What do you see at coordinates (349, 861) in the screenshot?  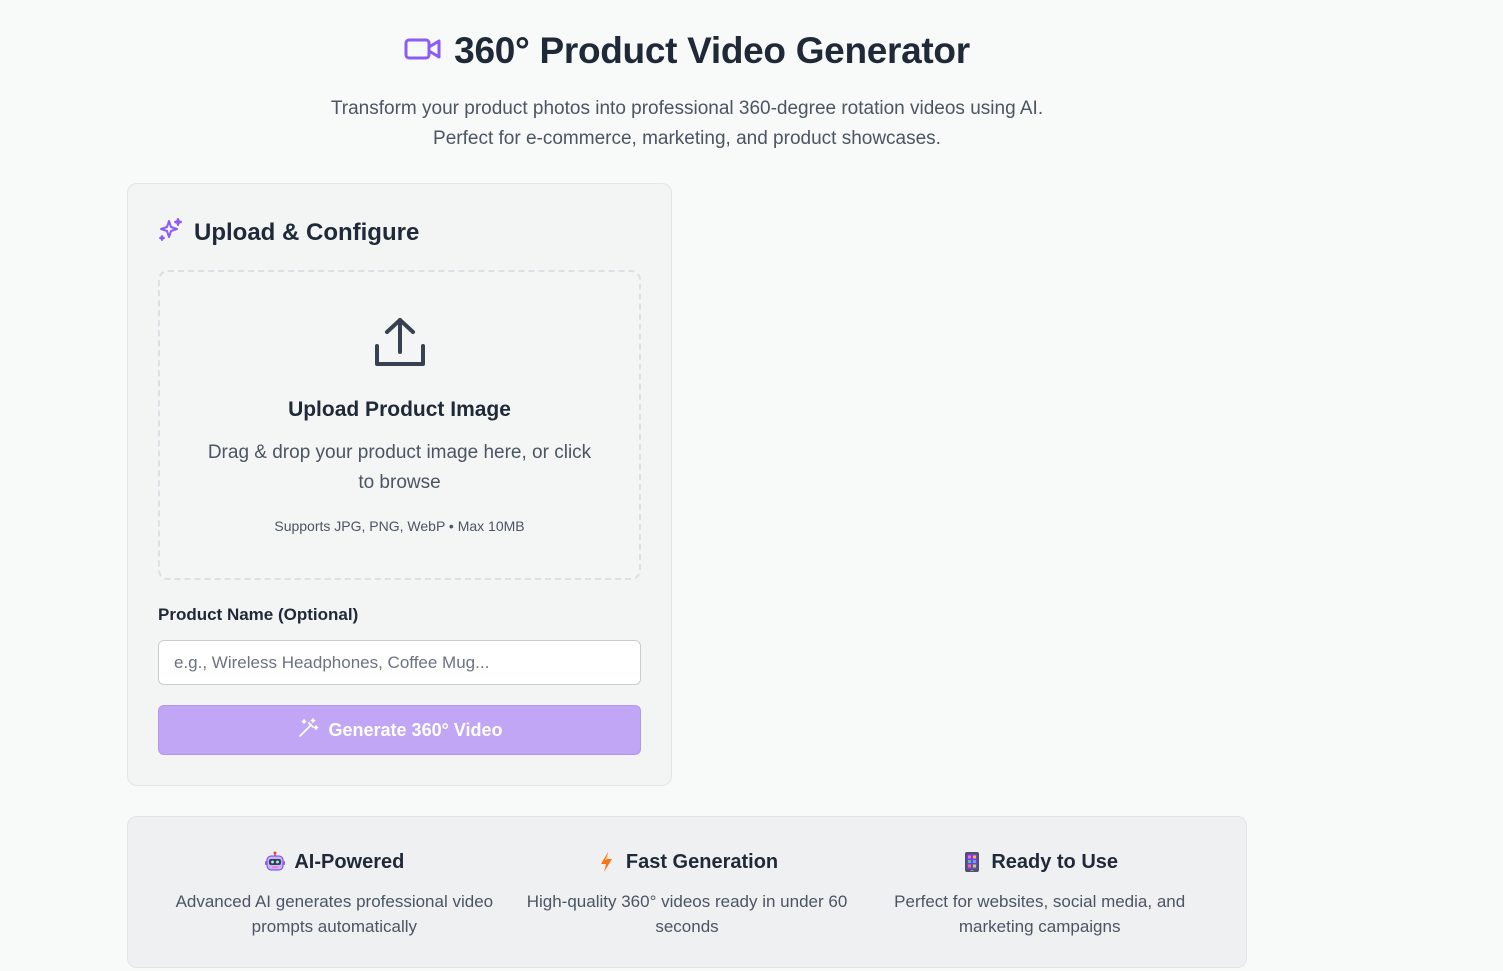 I see `feature-title: AI-Powered` at bounding box center [349, 861].